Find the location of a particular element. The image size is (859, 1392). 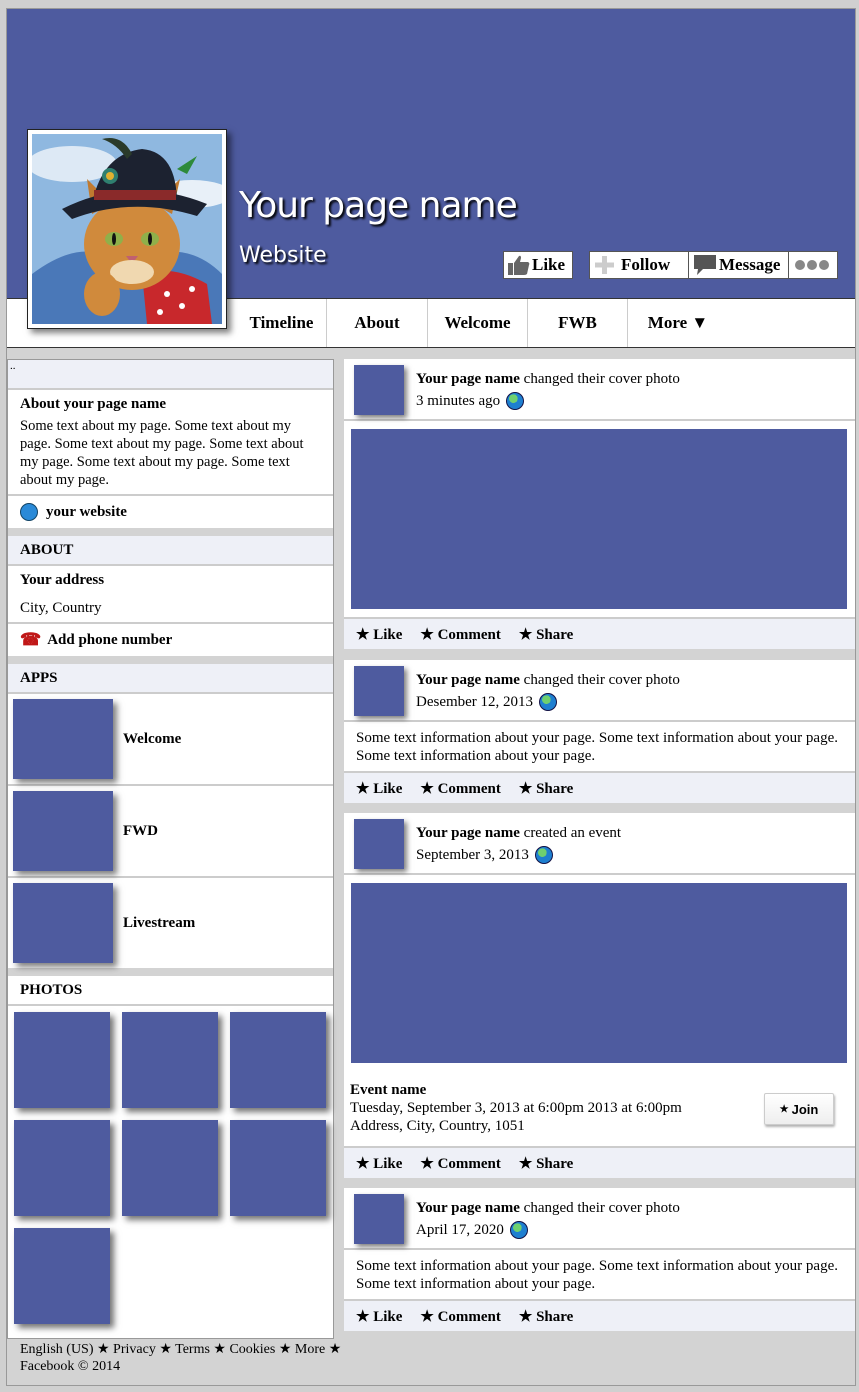

tab-about: About is located at coordinates (377, 323).